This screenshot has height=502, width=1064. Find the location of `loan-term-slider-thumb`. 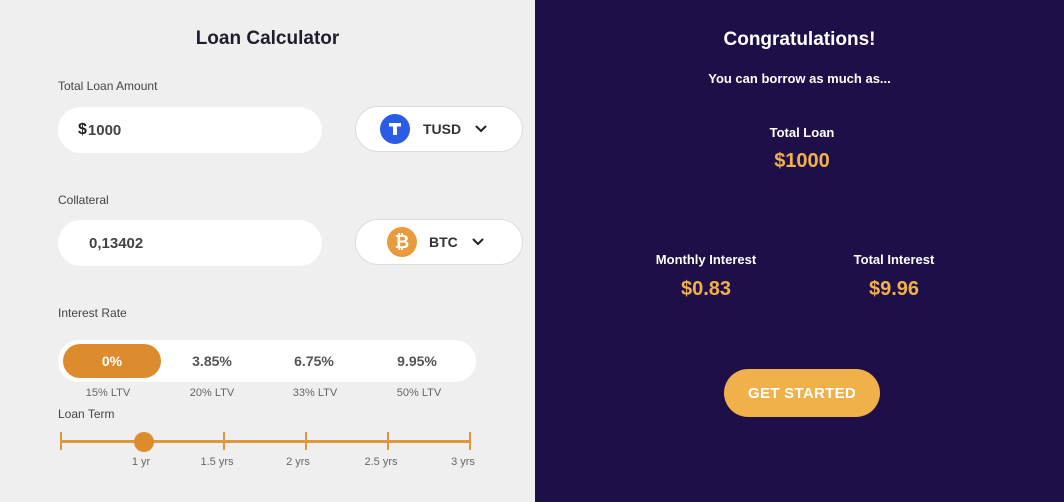

loan-term-slider-thumb is located at coordinates (144, 442).